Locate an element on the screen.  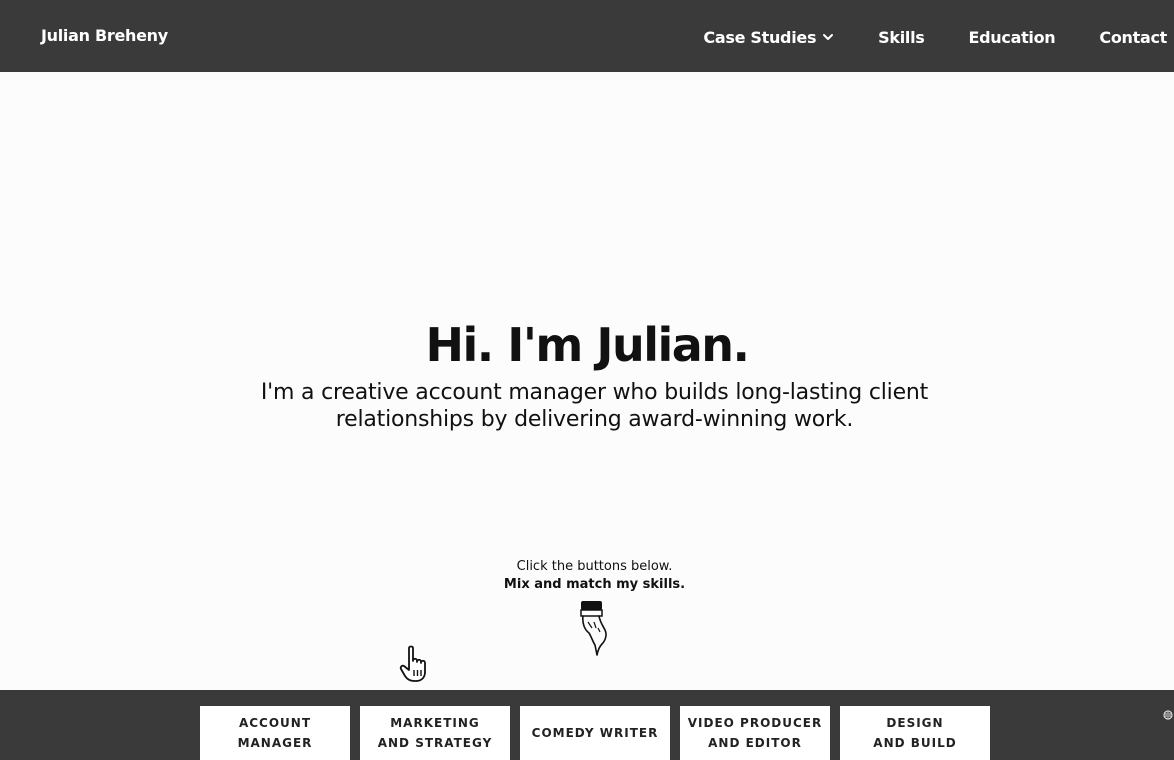
nav-item-skills: Skills is located at coordinates (901, 37).